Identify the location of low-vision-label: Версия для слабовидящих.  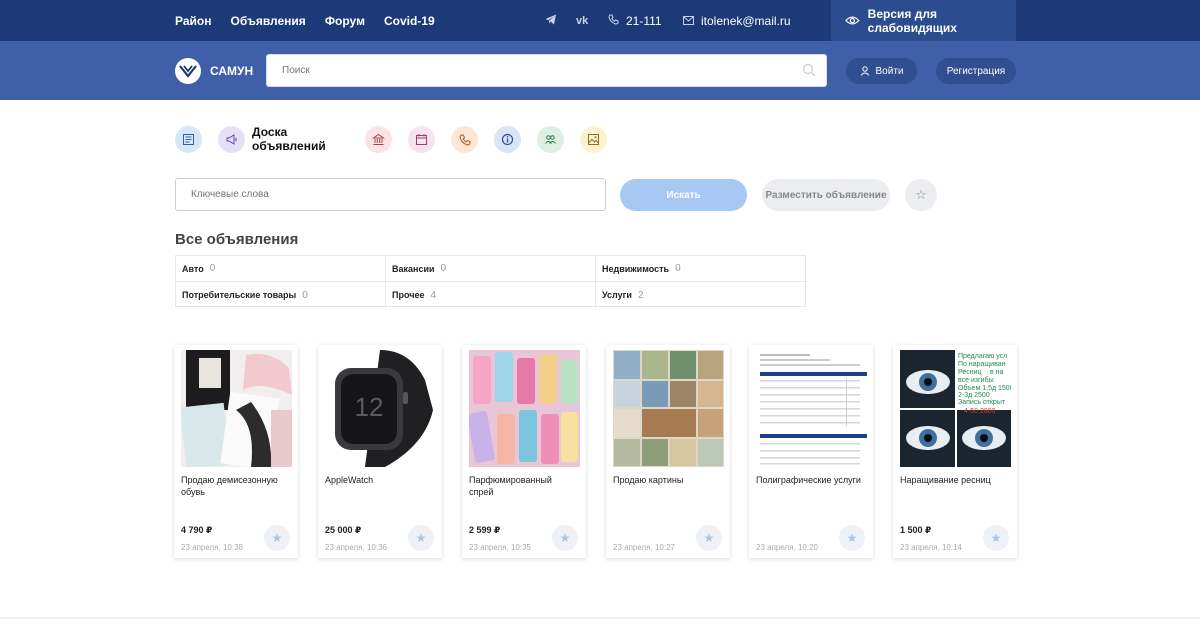
(912, 20).